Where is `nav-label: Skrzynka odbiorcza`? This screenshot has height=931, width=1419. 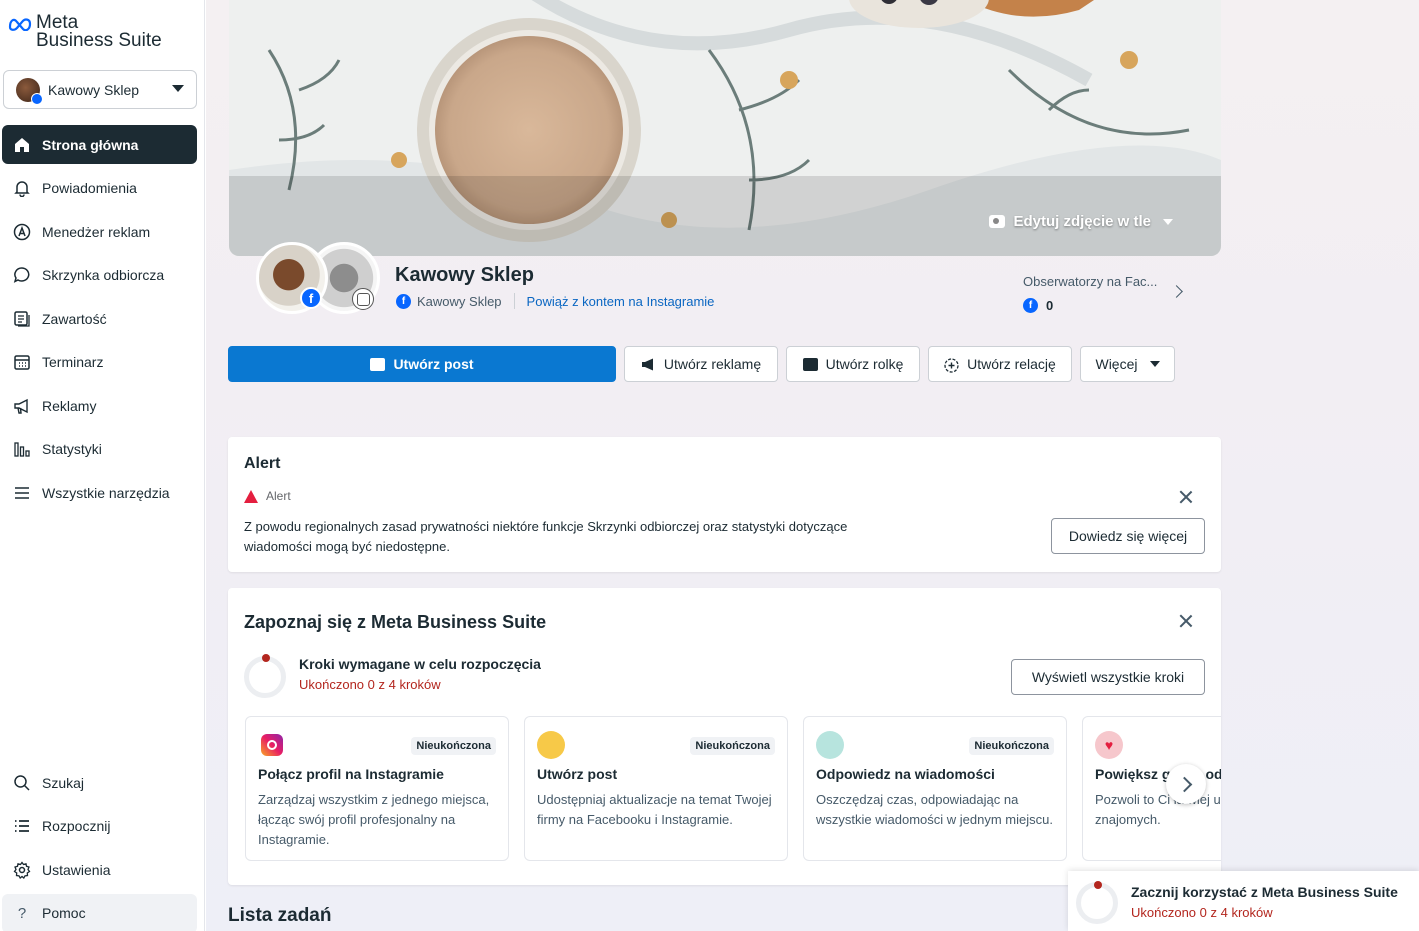
nav-label: Skrzynka odbiorcza is located at coordinates (103, 275).